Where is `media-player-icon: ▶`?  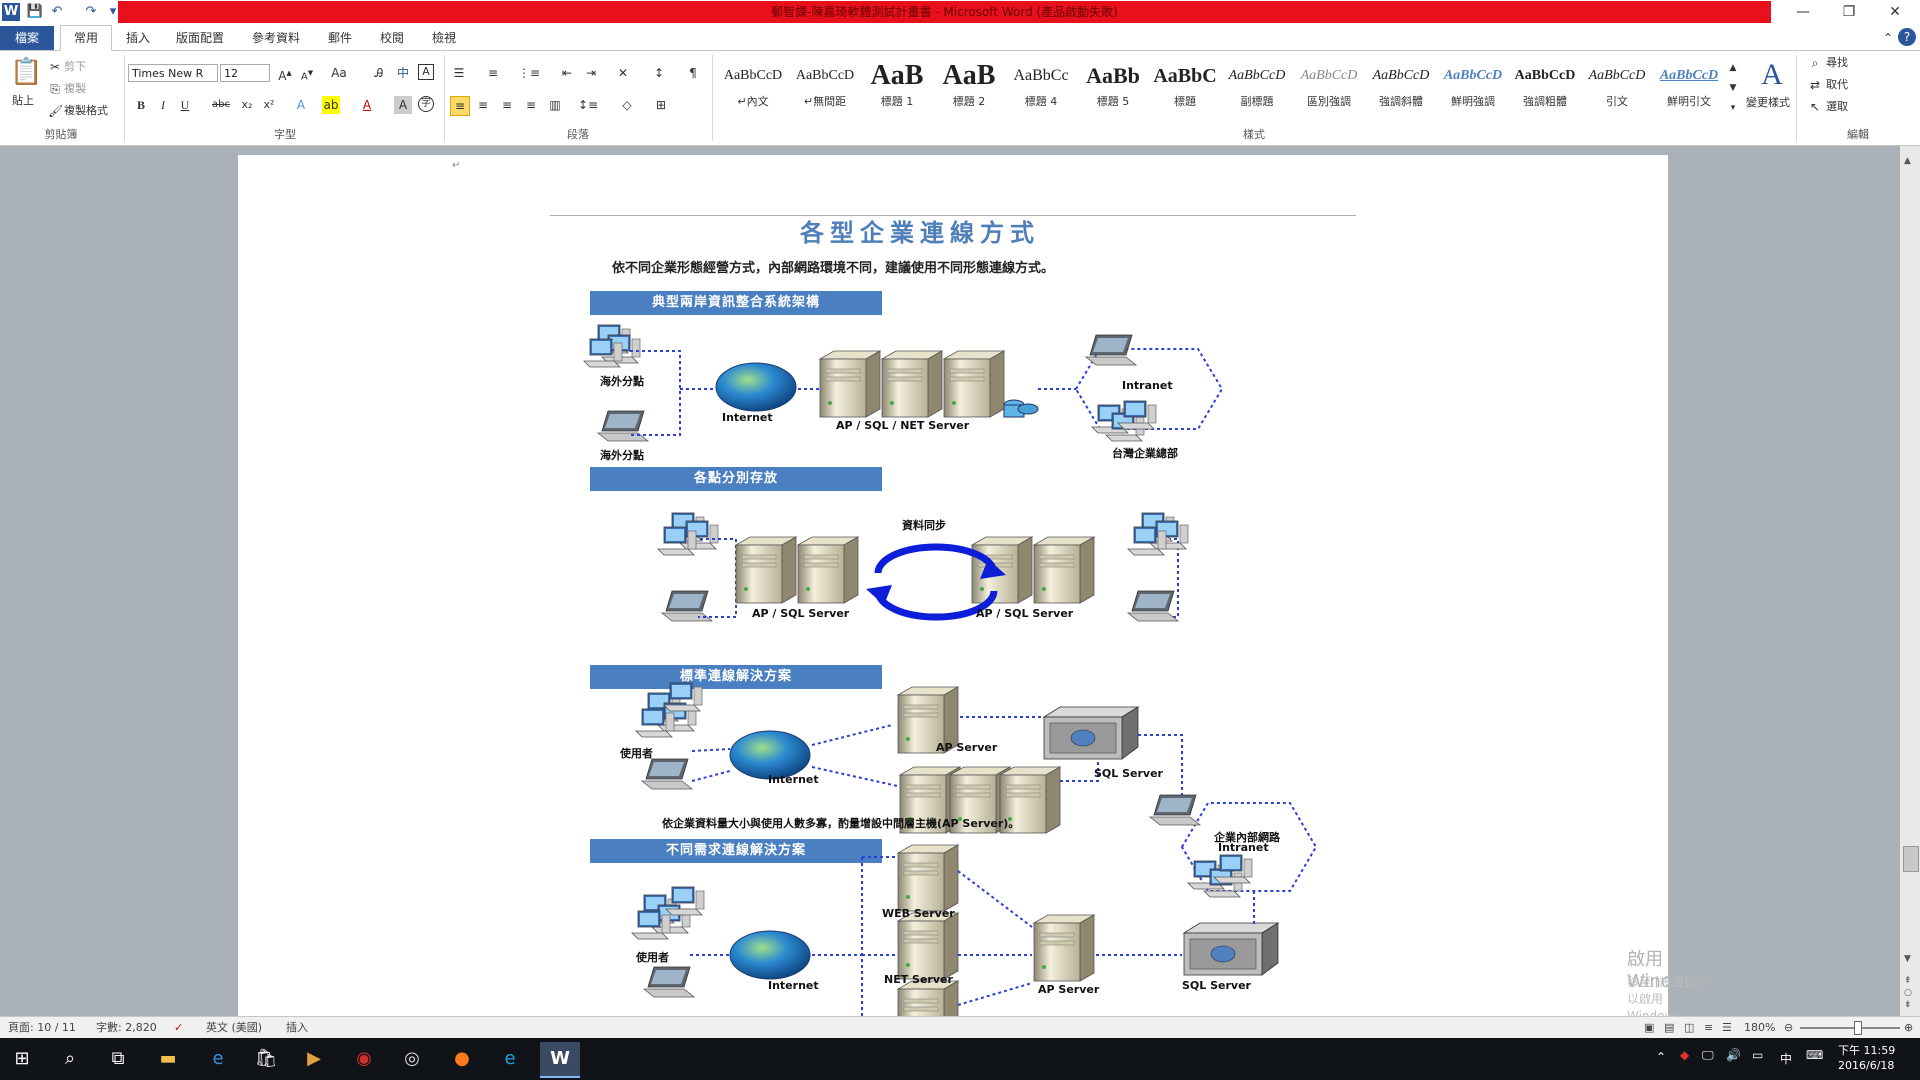 media-player-icon: ▶ is located at coordinates (314, 1059).